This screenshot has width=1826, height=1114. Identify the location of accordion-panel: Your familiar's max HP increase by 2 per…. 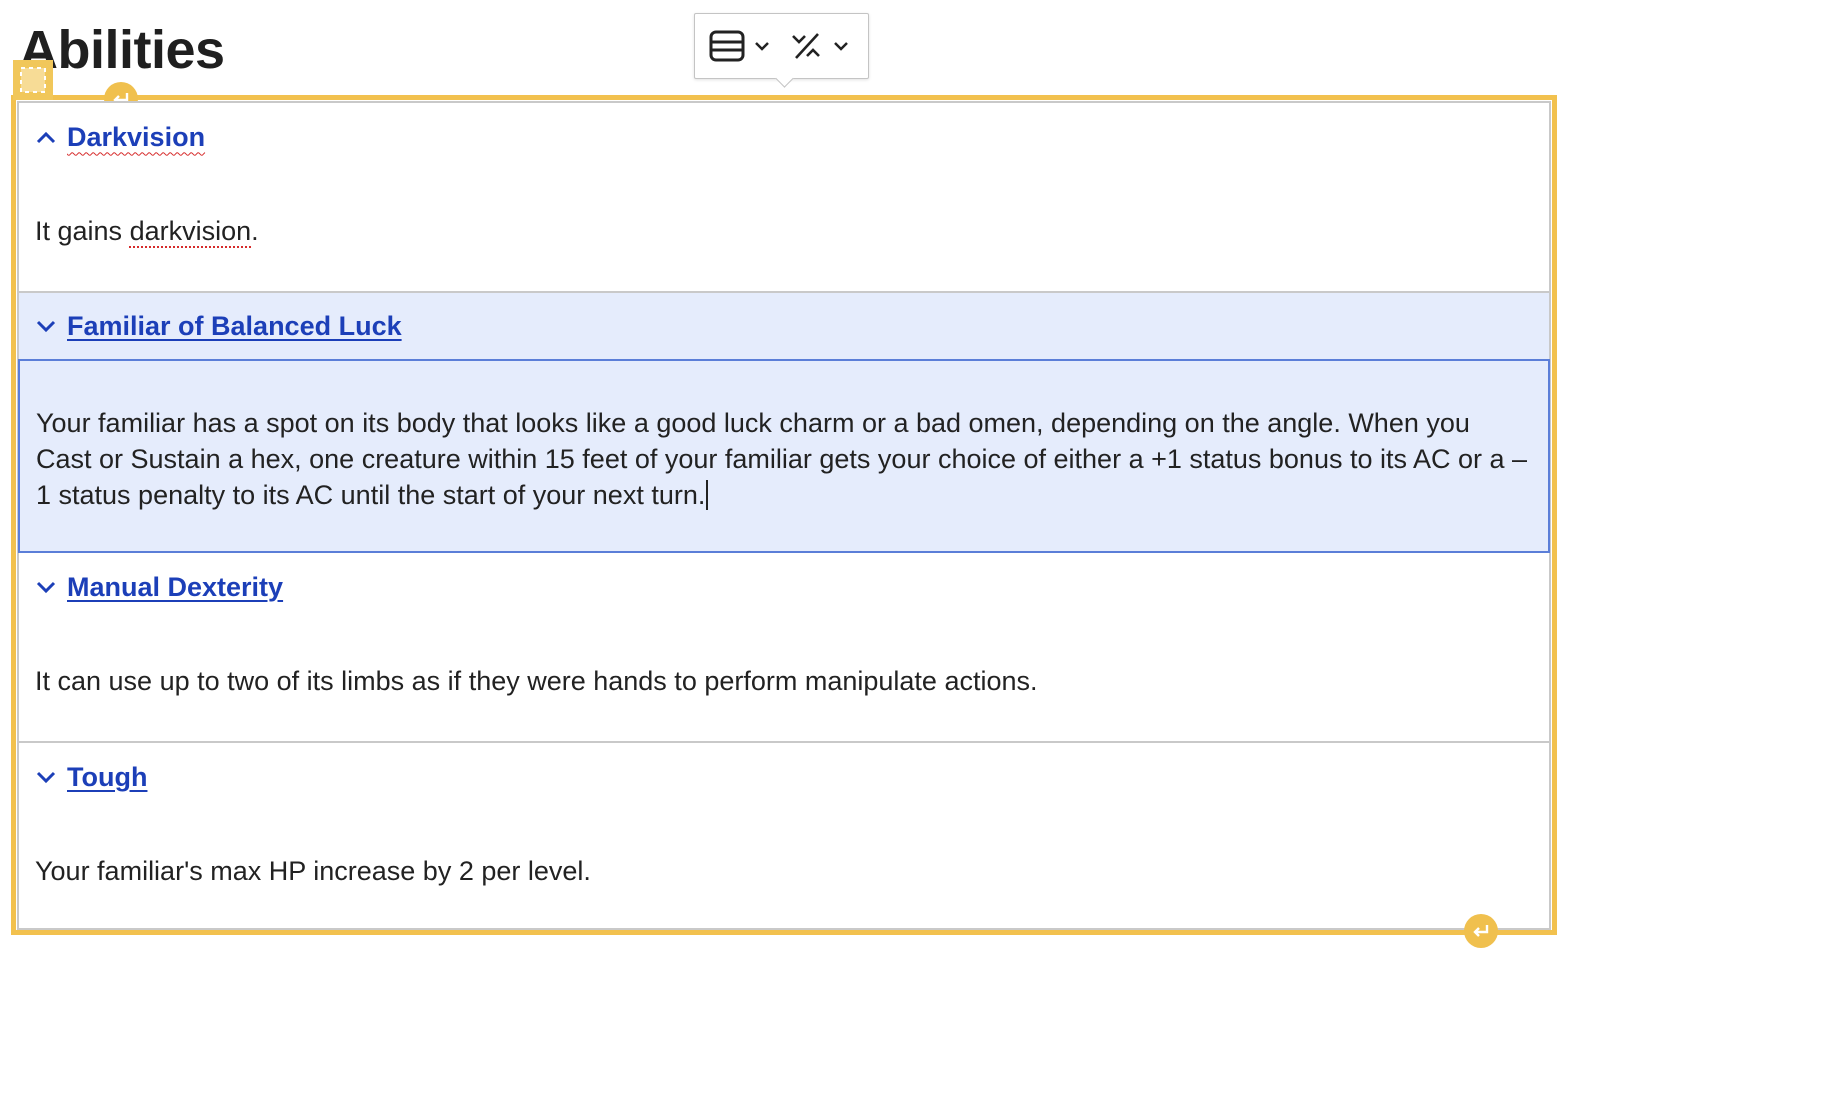
(784, 871).